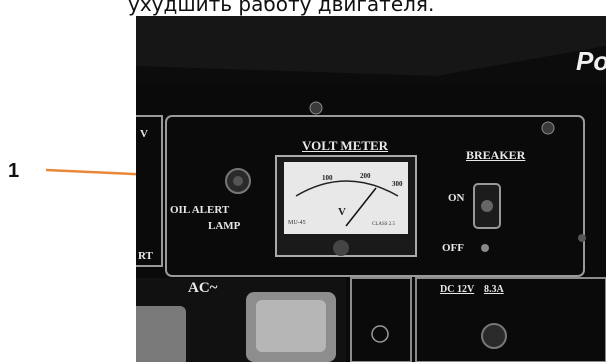 The height and width of the screenshot is (362, 606). Describe the element at coordinates (397, 184) in the screenshot. I see `gauge-tick-300: 300` at that location.